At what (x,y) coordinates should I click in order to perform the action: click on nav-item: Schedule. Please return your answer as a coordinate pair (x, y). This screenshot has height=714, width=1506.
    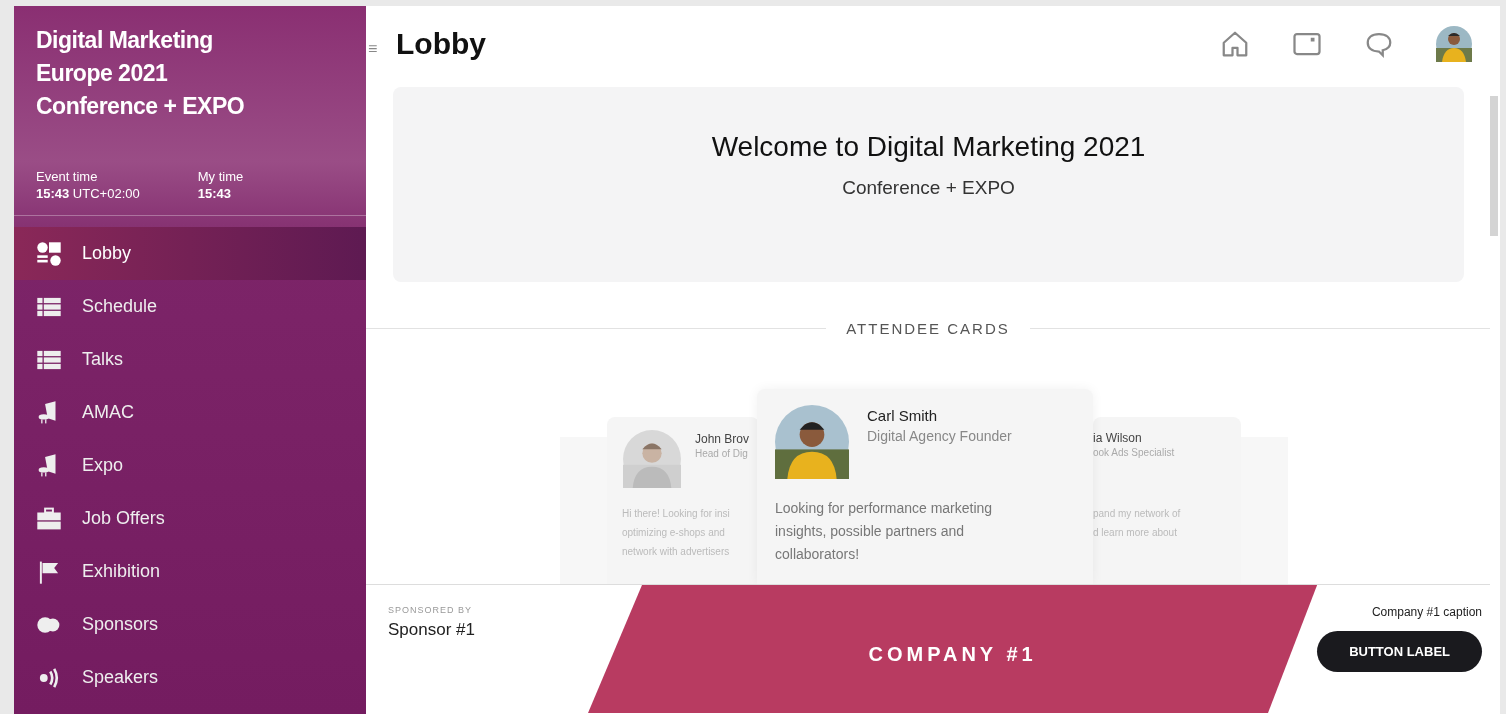
    Looking at the image, I should click on (190, 306).